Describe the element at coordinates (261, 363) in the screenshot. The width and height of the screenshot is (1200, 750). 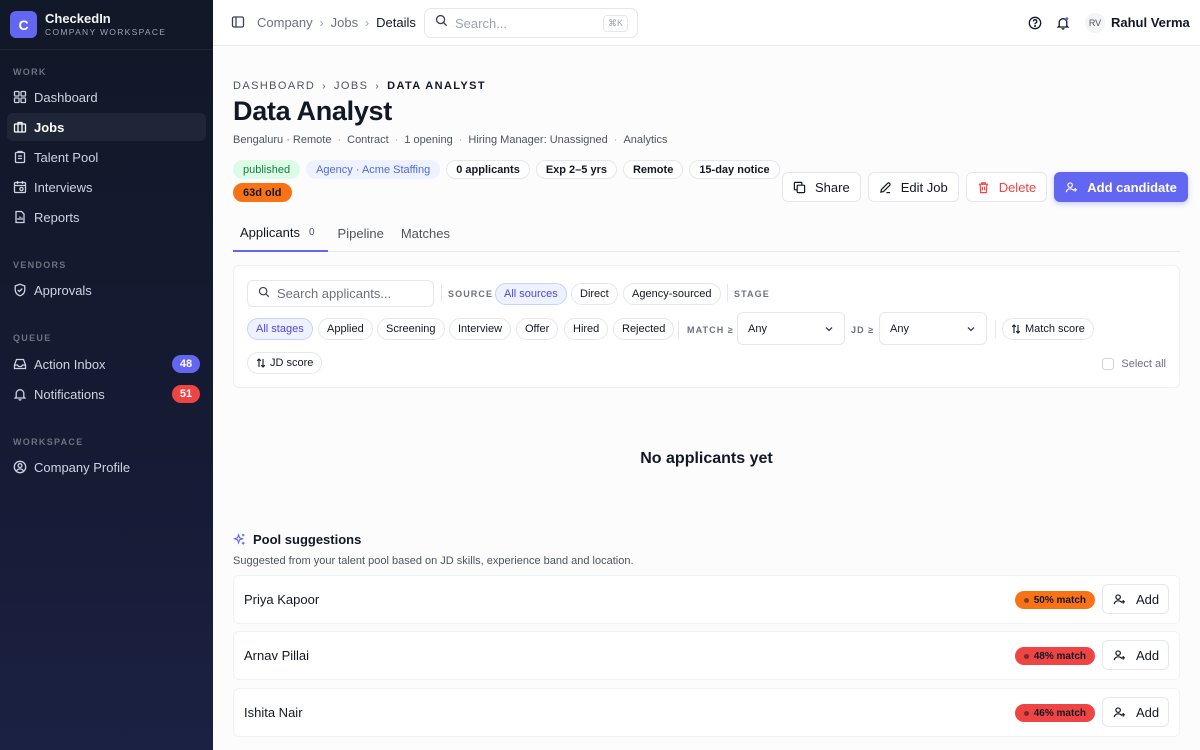
I see `sort-icon` at that location.